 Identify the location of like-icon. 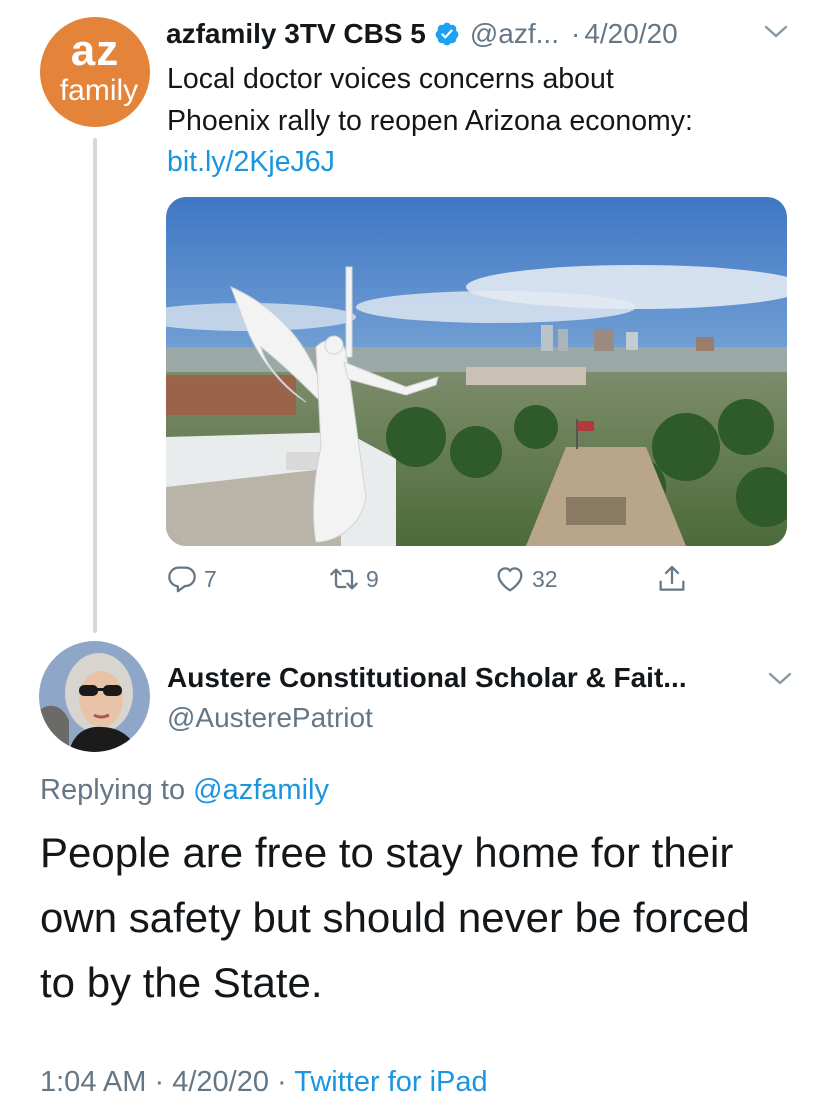
(510, 579).